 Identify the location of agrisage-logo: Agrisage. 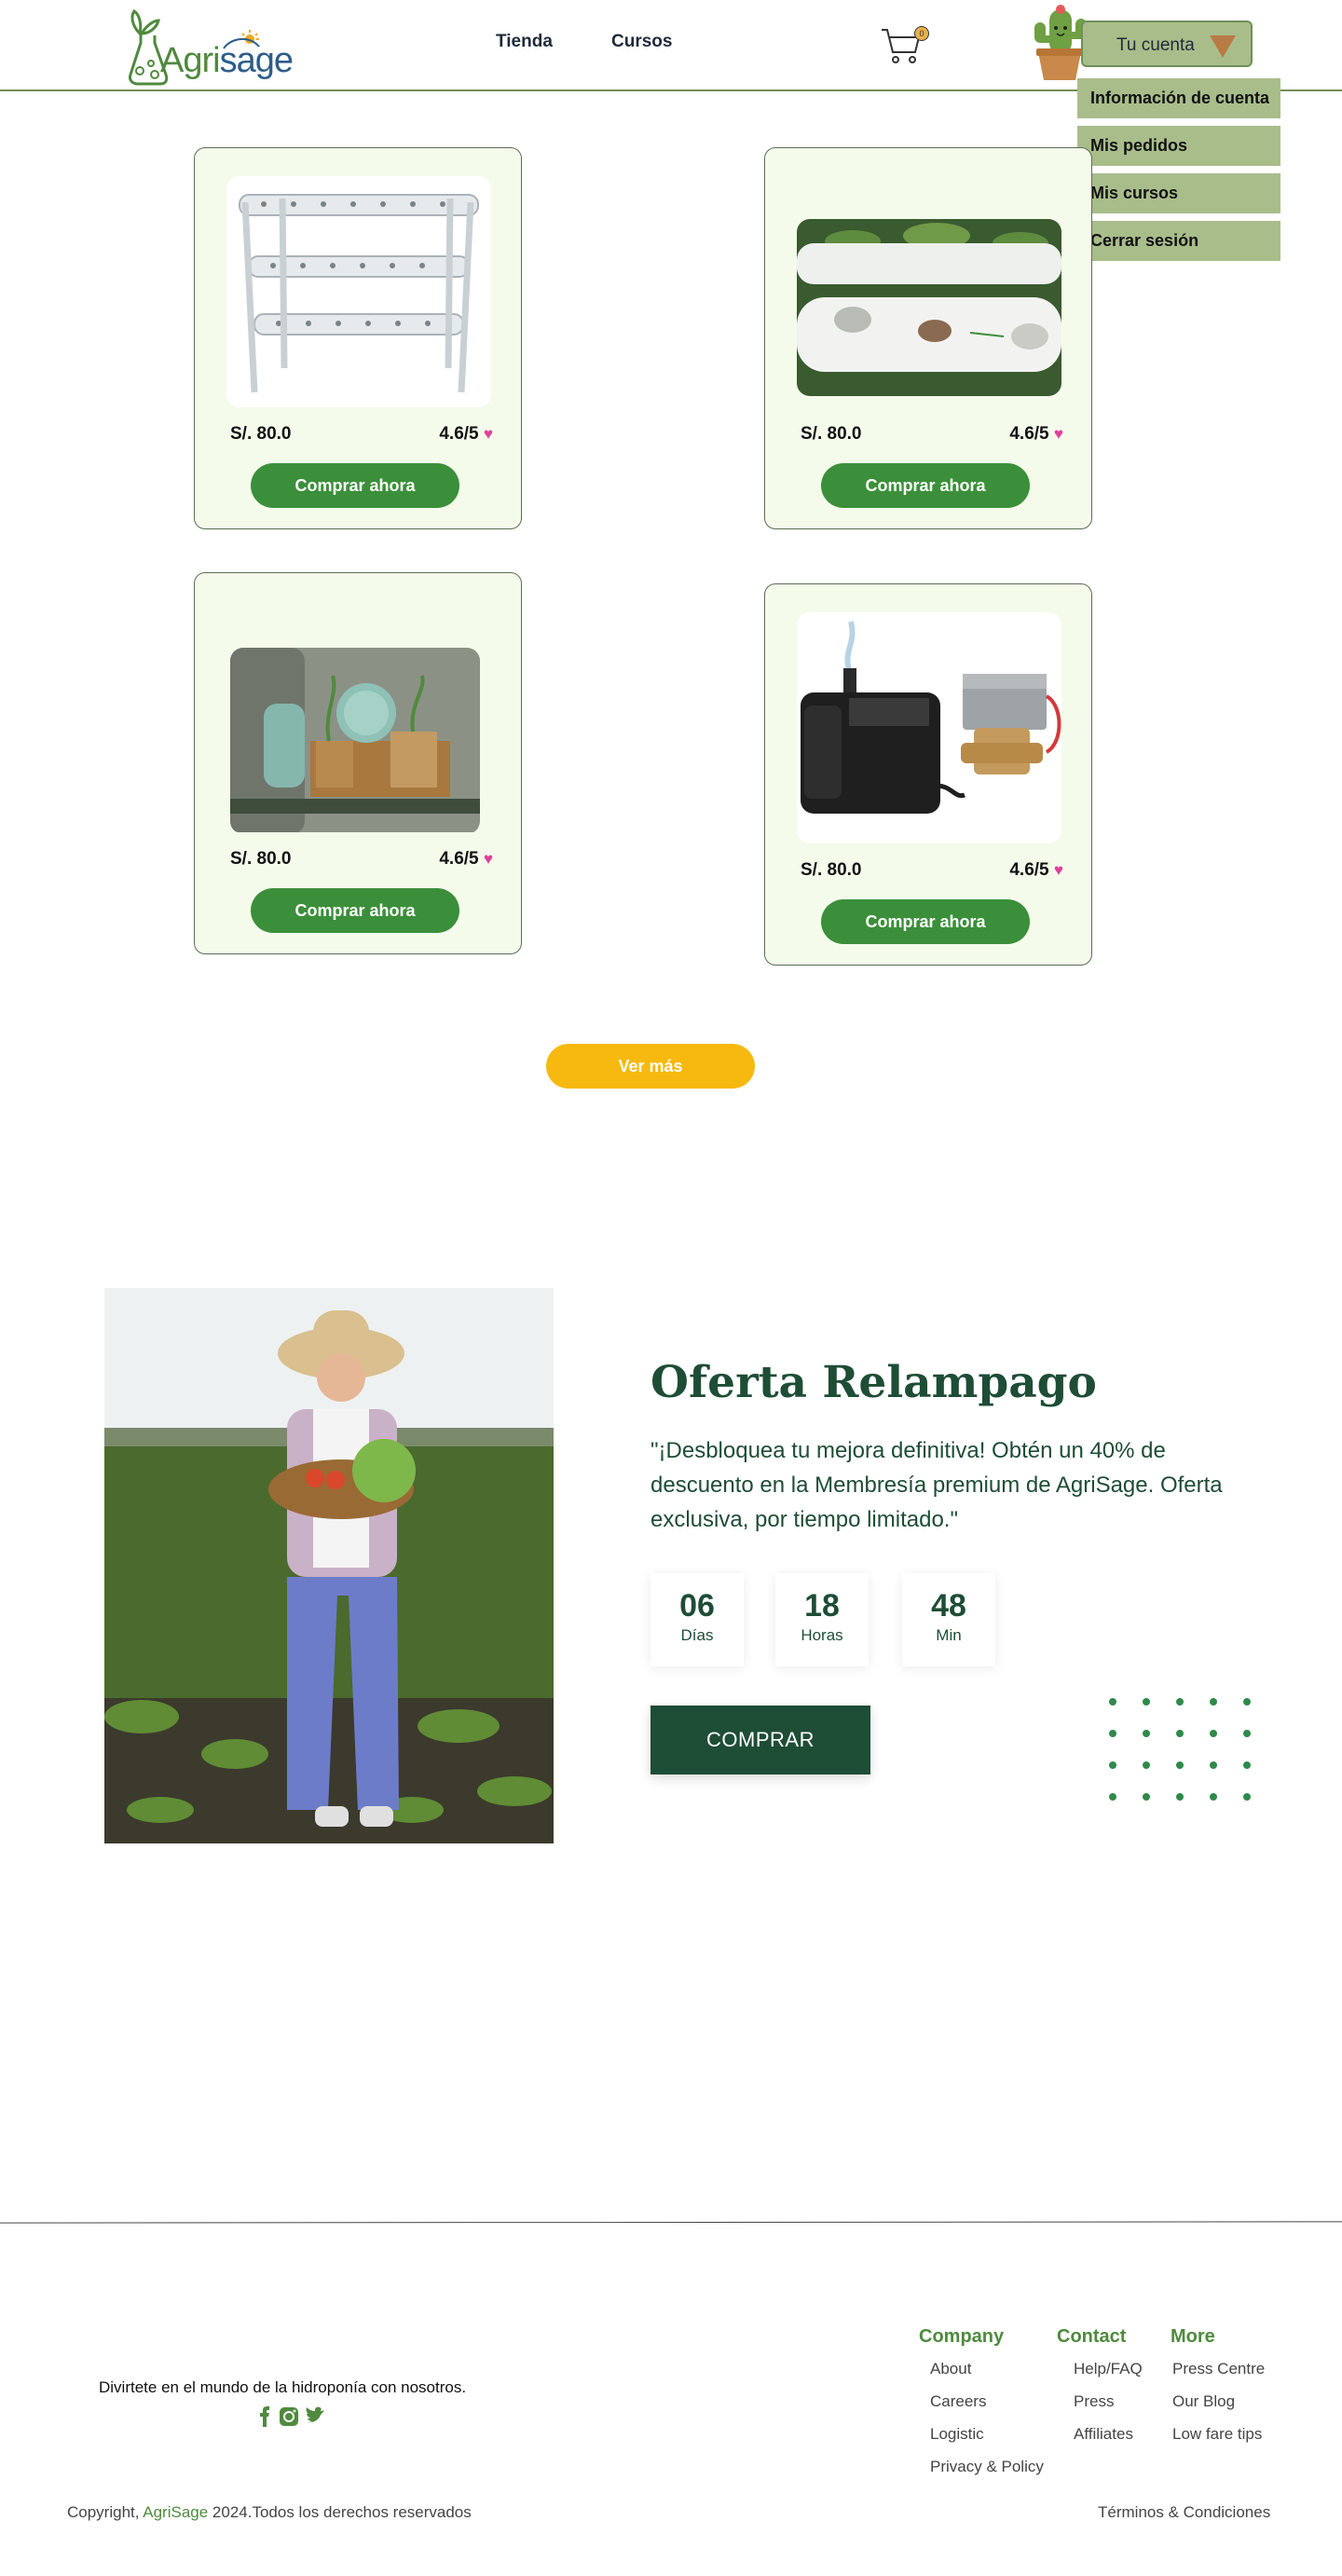
(206, 46).